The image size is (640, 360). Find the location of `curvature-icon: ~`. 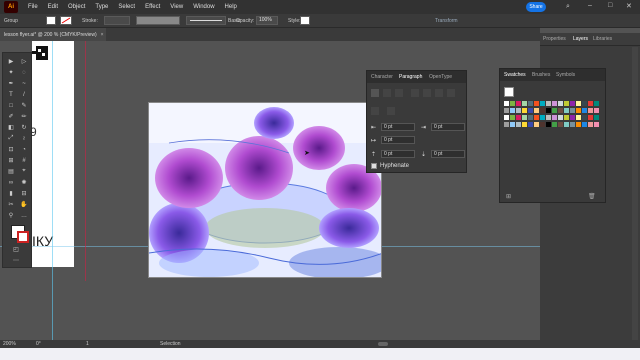

curvature-icon: ~ is located at coordinates (24, 83).